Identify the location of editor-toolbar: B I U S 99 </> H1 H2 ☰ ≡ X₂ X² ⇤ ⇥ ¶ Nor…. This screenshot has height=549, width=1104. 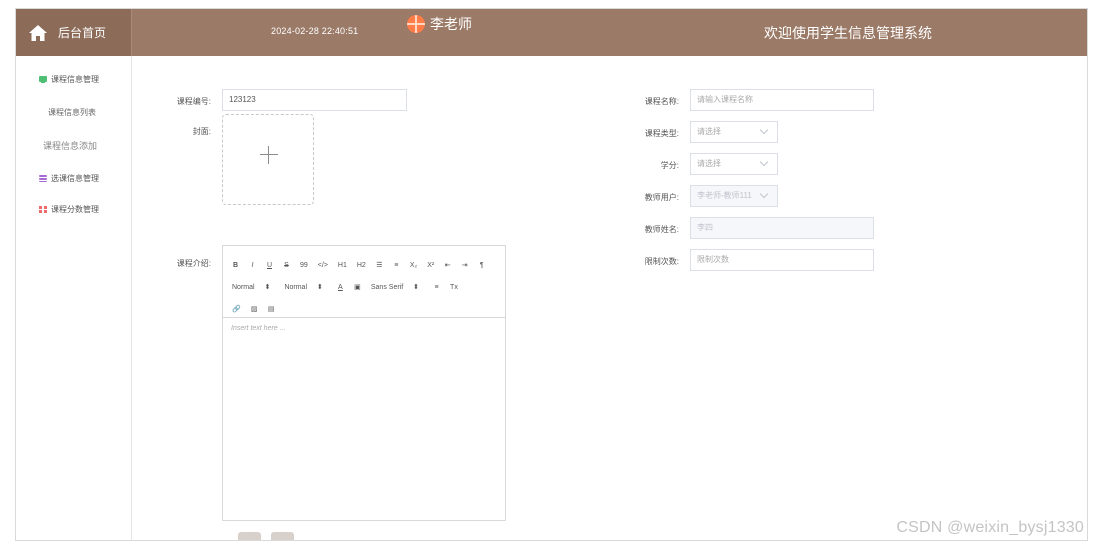
(364, 282).